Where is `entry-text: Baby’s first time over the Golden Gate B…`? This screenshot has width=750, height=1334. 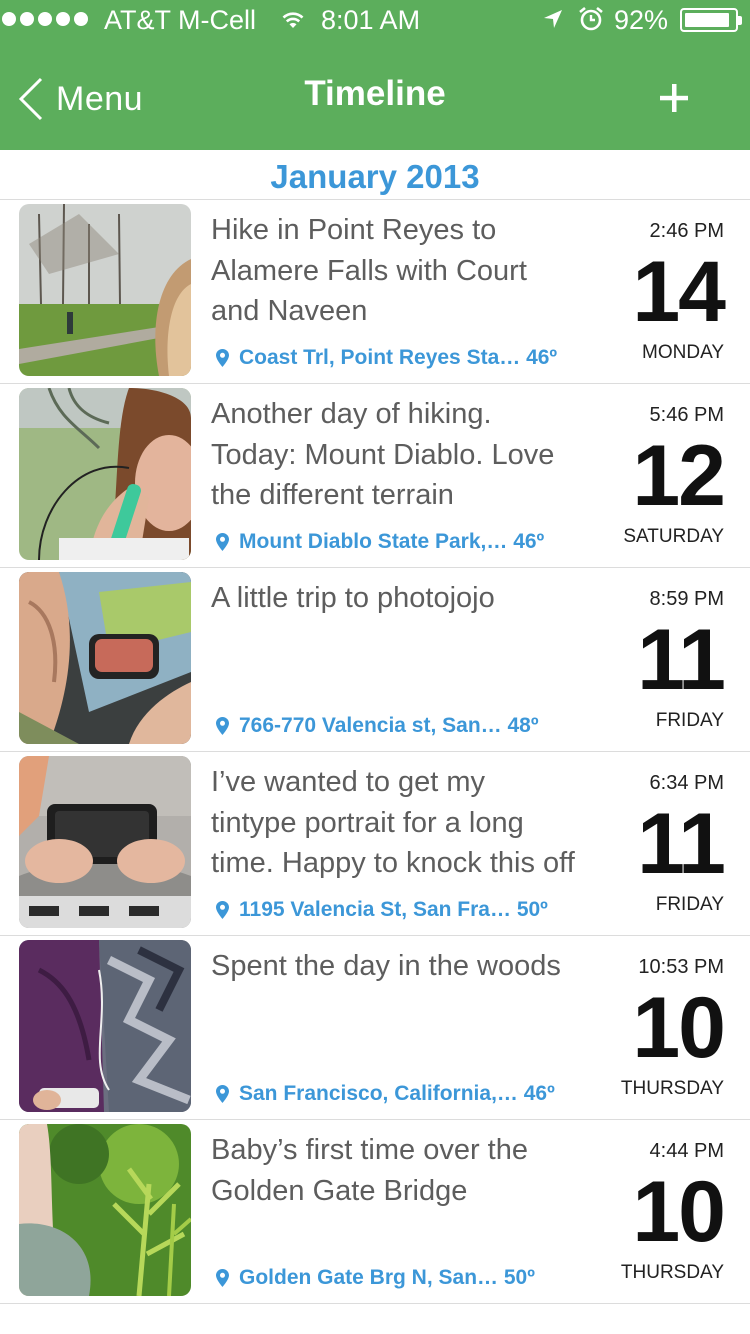 entry-text: Baby’s first time over the Golden Gate B… is located at coordinates (369, 1170).